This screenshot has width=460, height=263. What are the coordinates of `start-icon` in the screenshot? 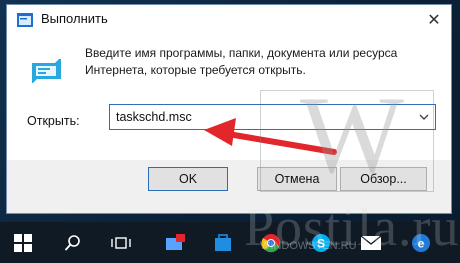 It's located at (23, 242).